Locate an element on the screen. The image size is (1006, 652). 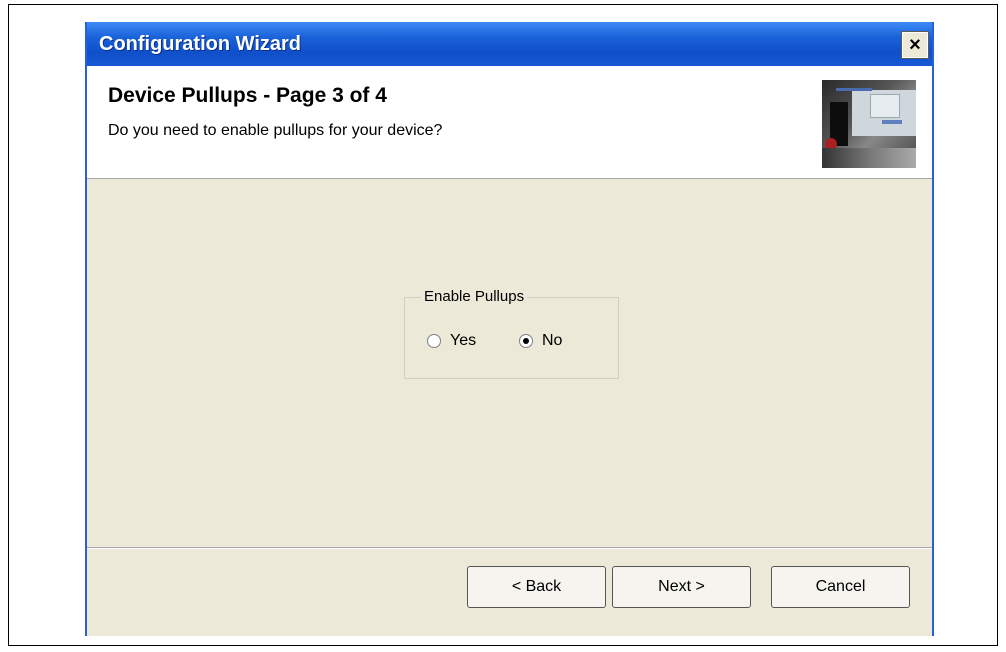
close-button: × is located at coordinates (915, 45).